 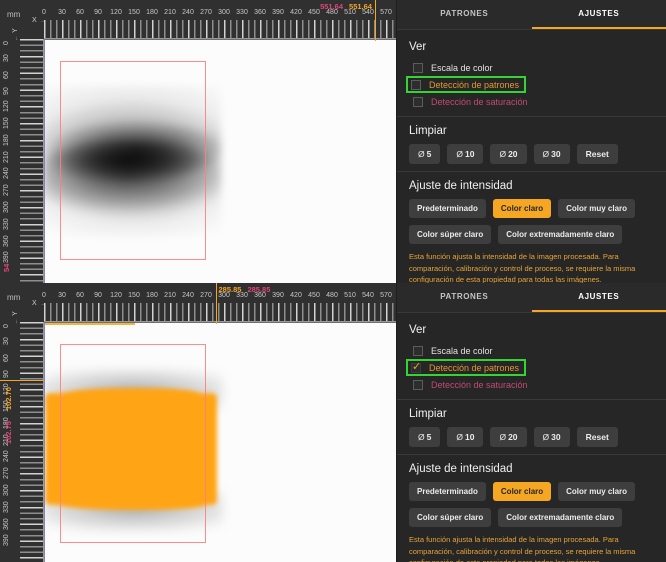 I want to click on section-title-ver: Ver, so click(x=418, y=330).